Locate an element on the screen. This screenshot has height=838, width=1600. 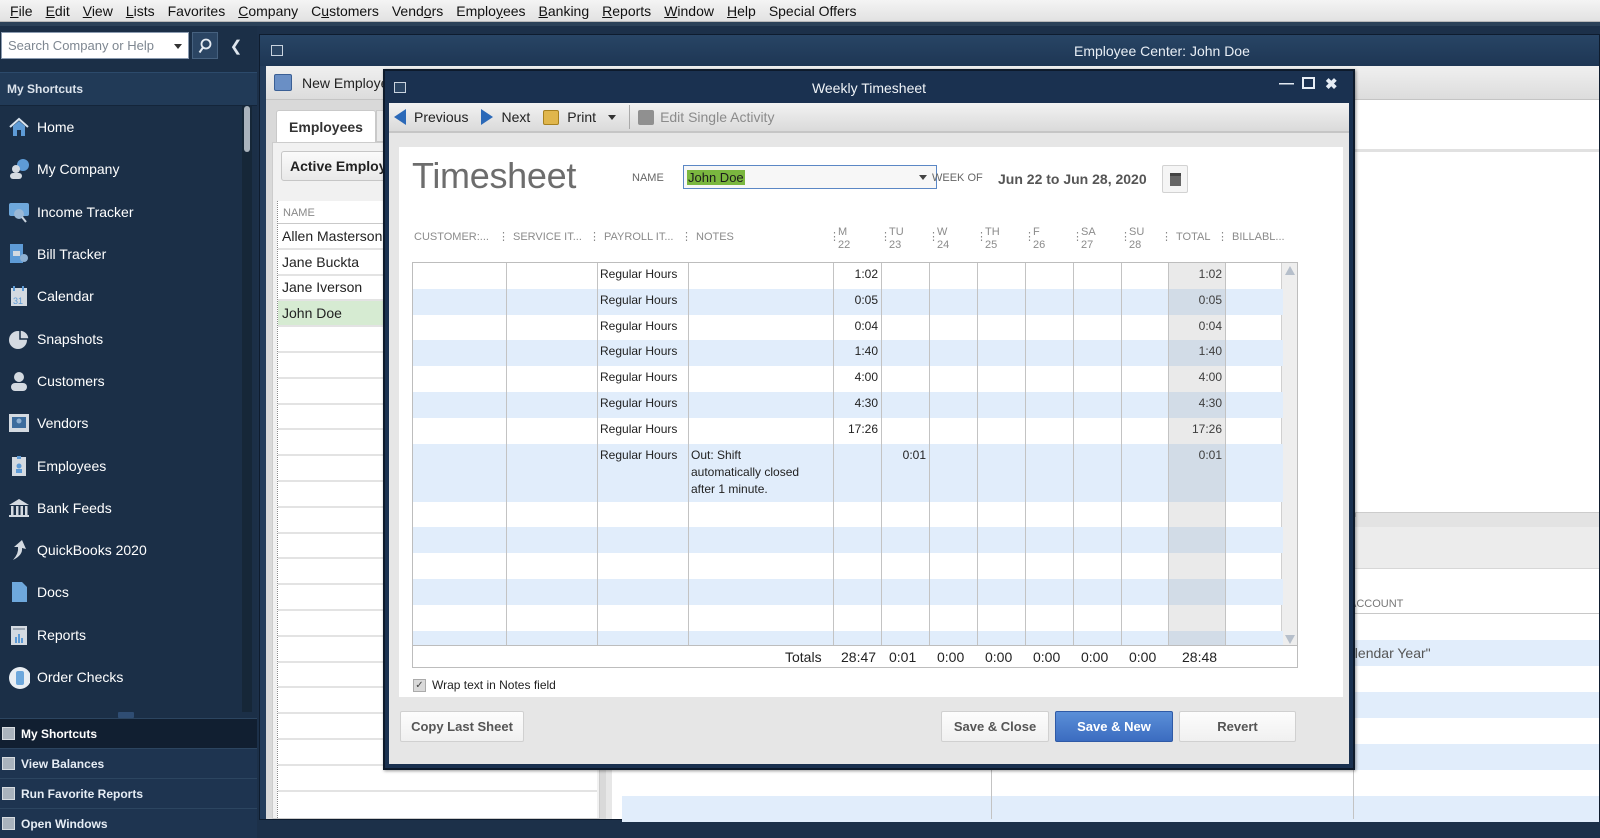
revert-button: Revert is located at coordinates (1237, 726).